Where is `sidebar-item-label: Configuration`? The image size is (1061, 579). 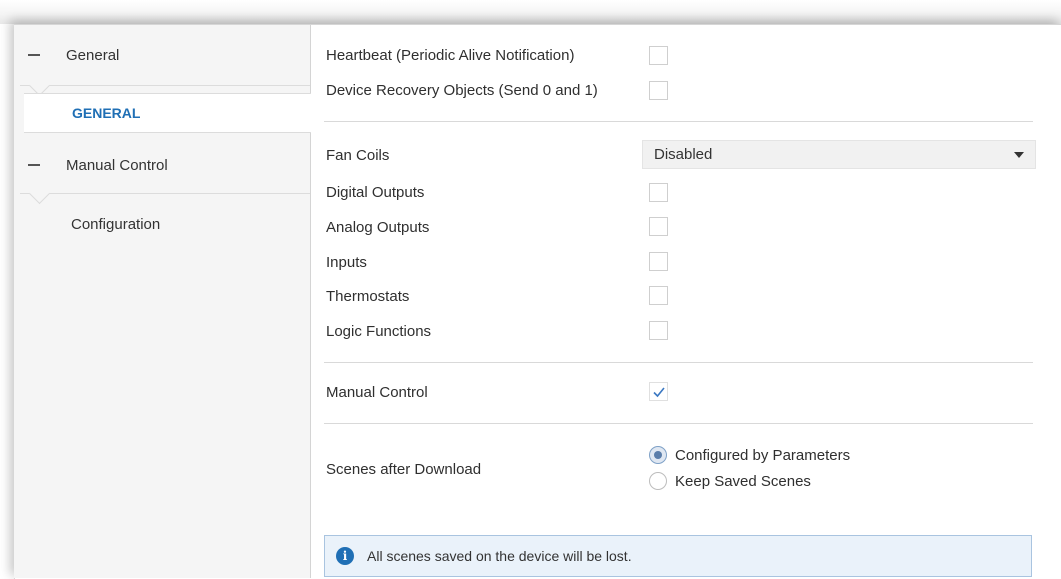 sidebar-item-label: Configuration is located at coordinates (116, 224).